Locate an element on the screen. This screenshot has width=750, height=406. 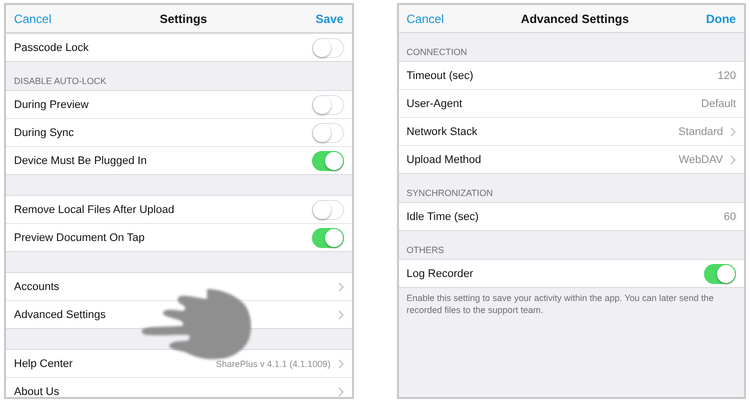
row-label: Idle Time (sec) is located at coordinates (443, 216).